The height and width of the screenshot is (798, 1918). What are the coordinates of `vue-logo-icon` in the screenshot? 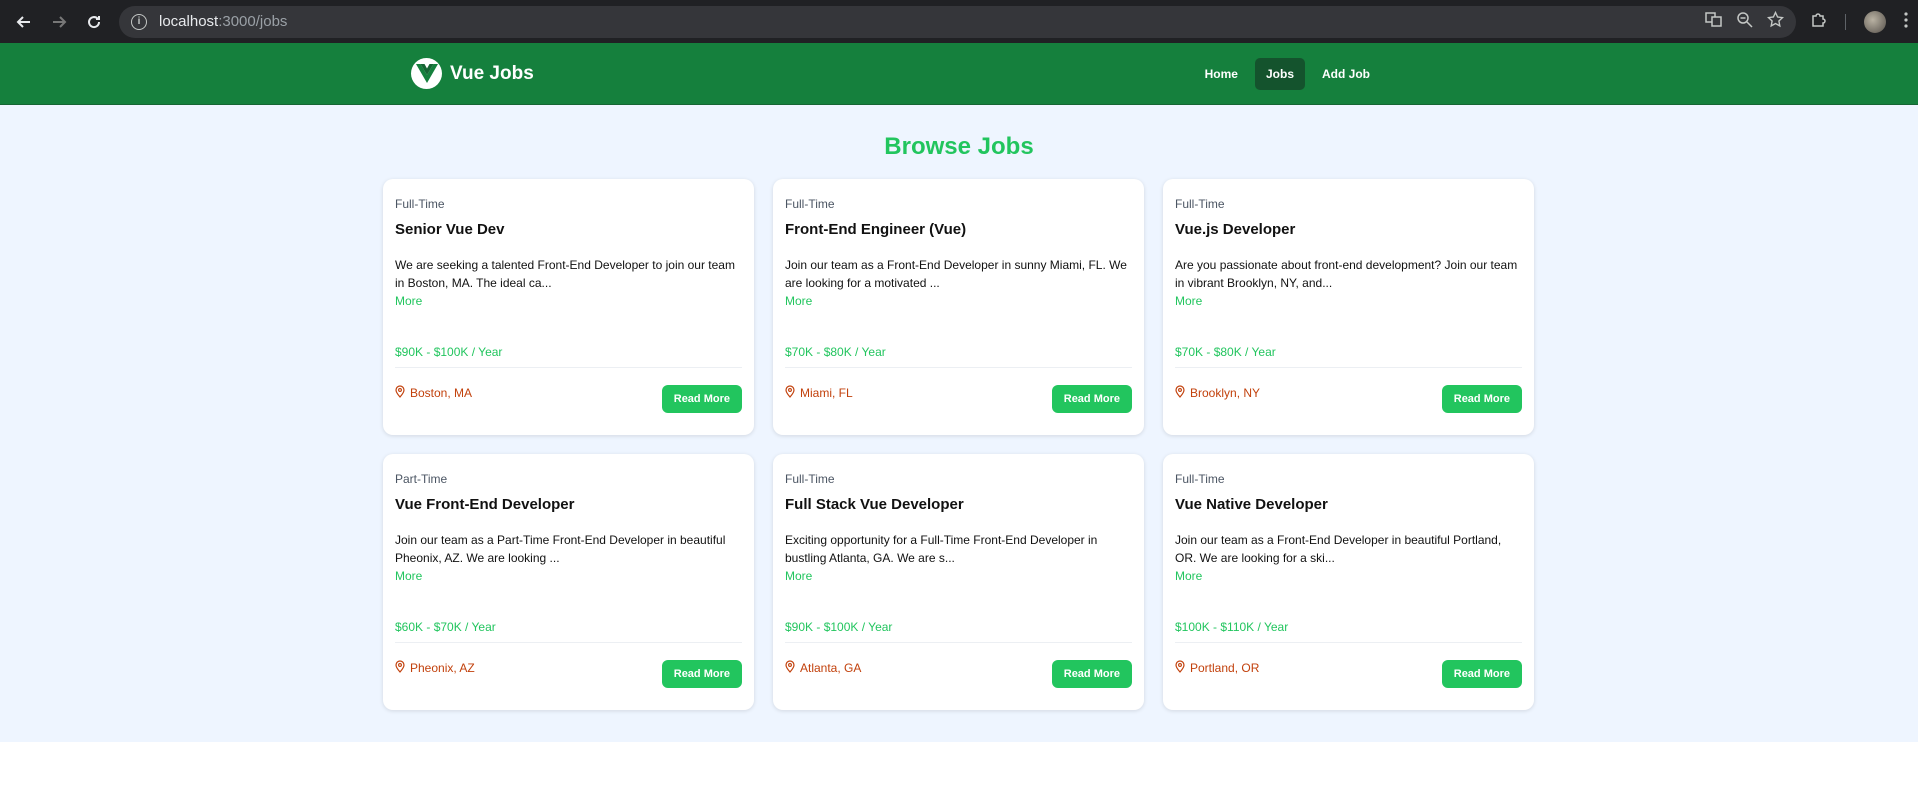 It's located at (426, 73).